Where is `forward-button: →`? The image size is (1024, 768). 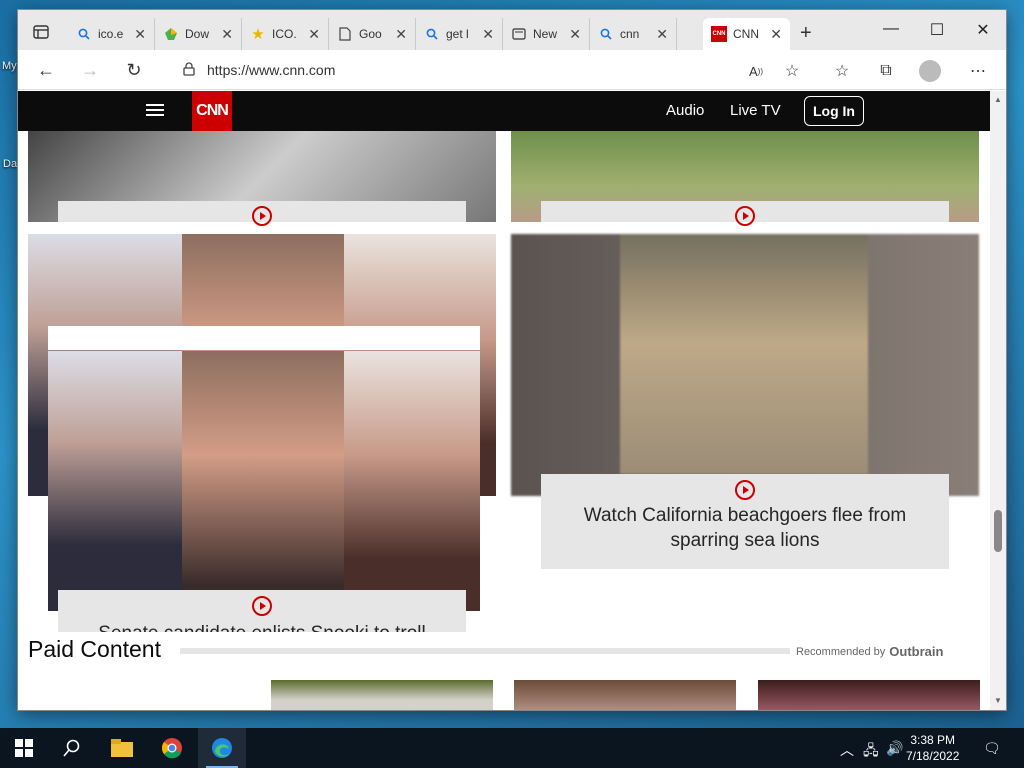 forward-button: → is located at coordinates (90, 70).